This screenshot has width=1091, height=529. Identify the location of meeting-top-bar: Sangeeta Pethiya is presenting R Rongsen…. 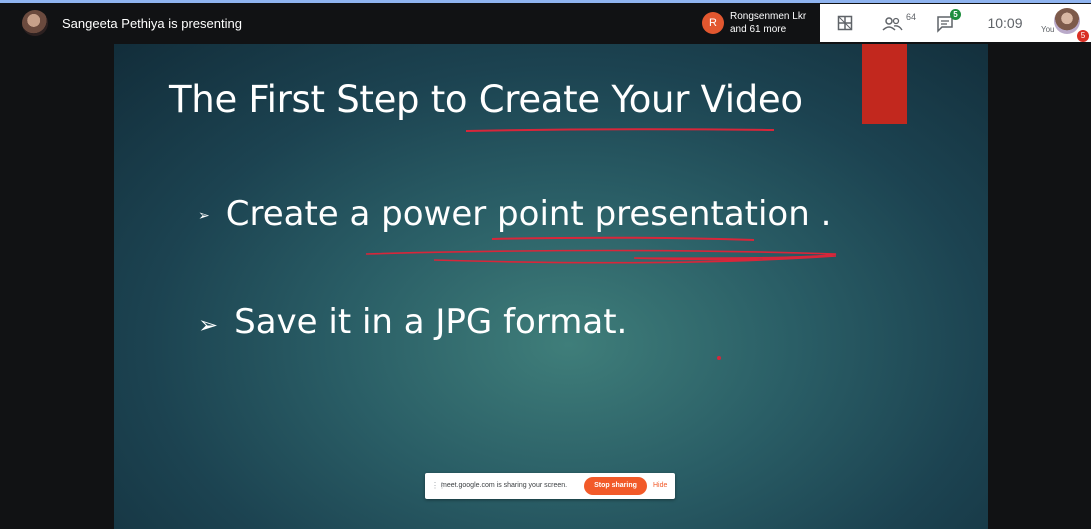
(545, 22).